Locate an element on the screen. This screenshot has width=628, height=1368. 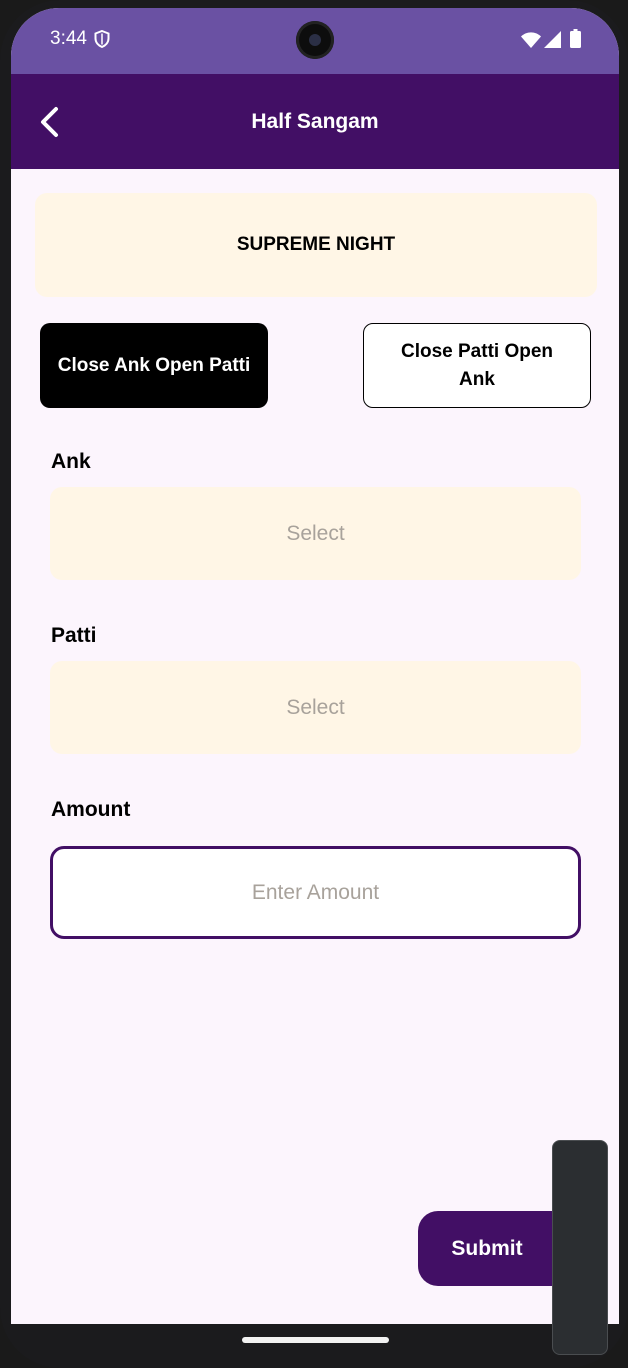
battery-icon is located at coordinates (575, 38).